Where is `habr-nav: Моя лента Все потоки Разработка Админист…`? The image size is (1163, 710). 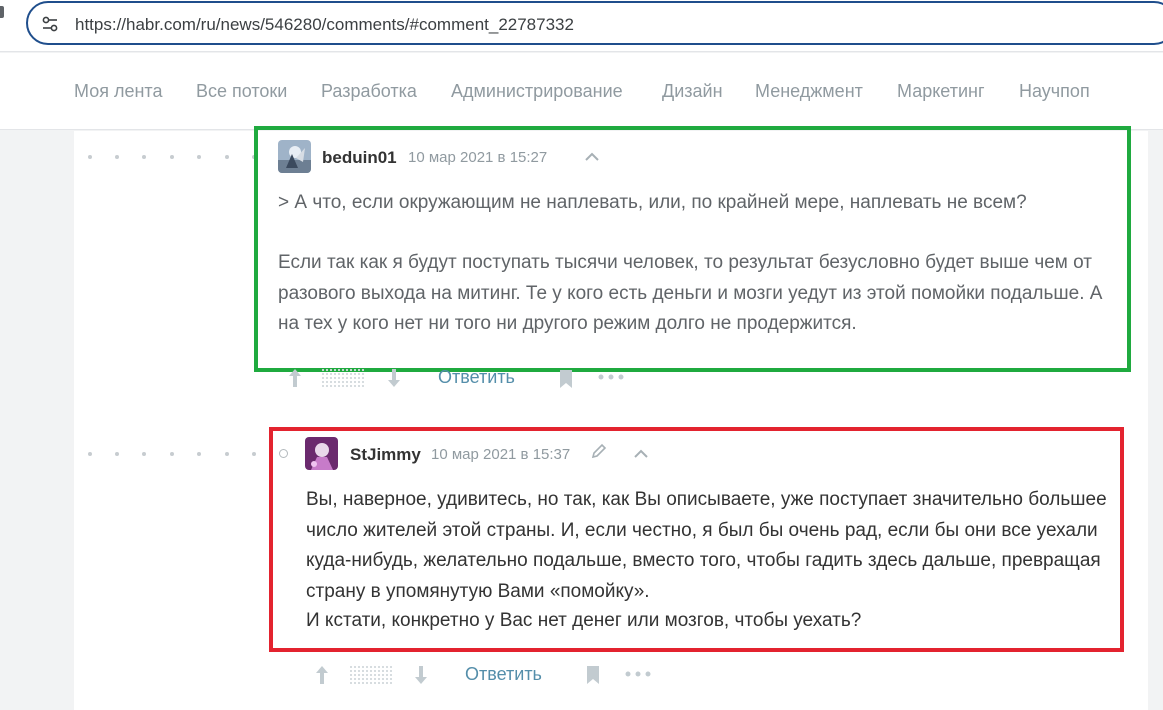
habr-nav: Моя лента Все потоки Разработка Админист… is located at coordinates (581, 91).